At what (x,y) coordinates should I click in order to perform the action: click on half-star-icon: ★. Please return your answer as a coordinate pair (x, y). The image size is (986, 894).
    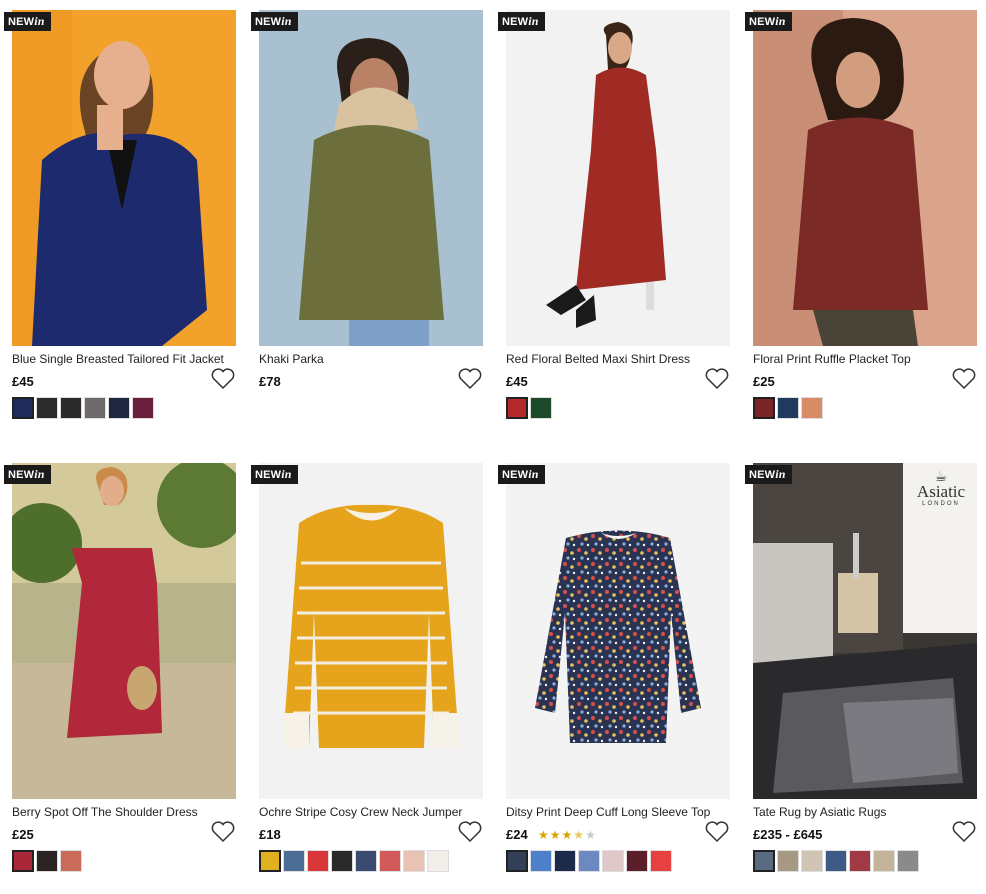
    Looking at the image, I should click on (579, 835).